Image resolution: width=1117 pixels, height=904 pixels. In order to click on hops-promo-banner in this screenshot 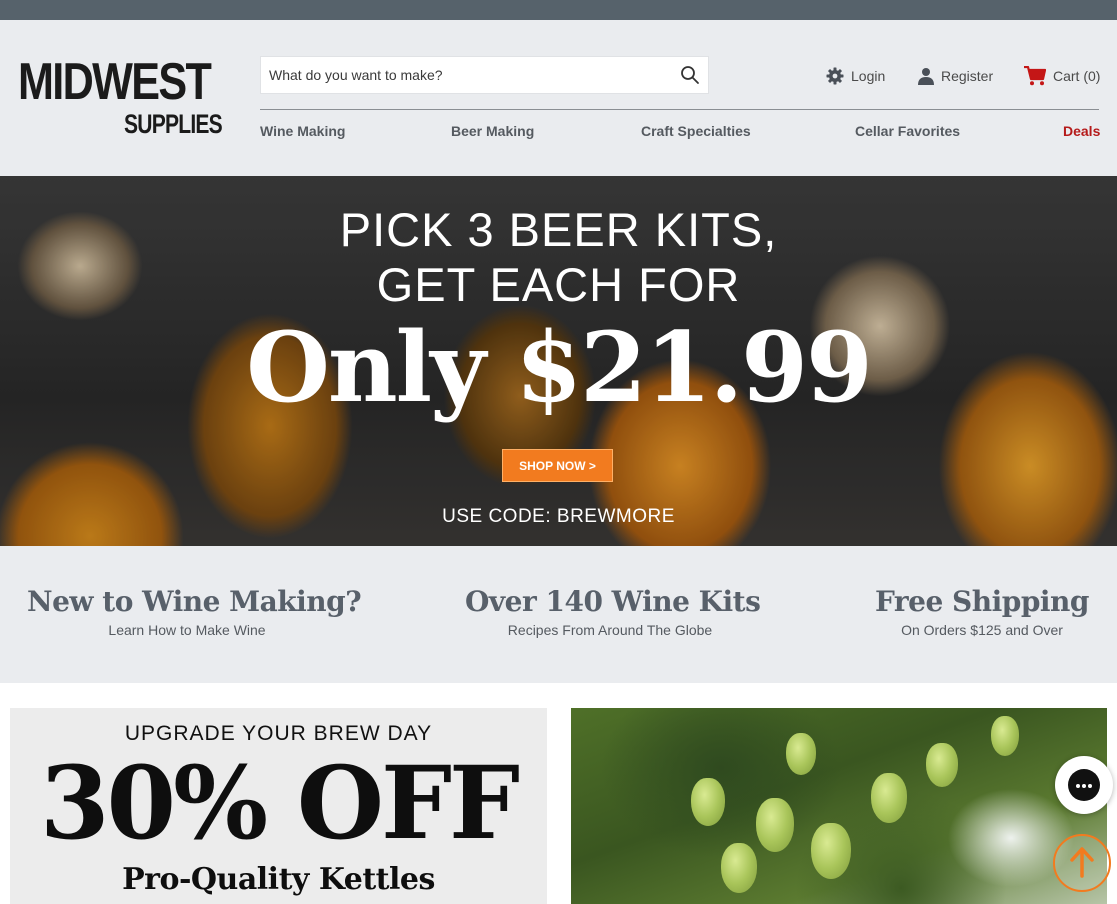, I will do `click(839, 806)`.